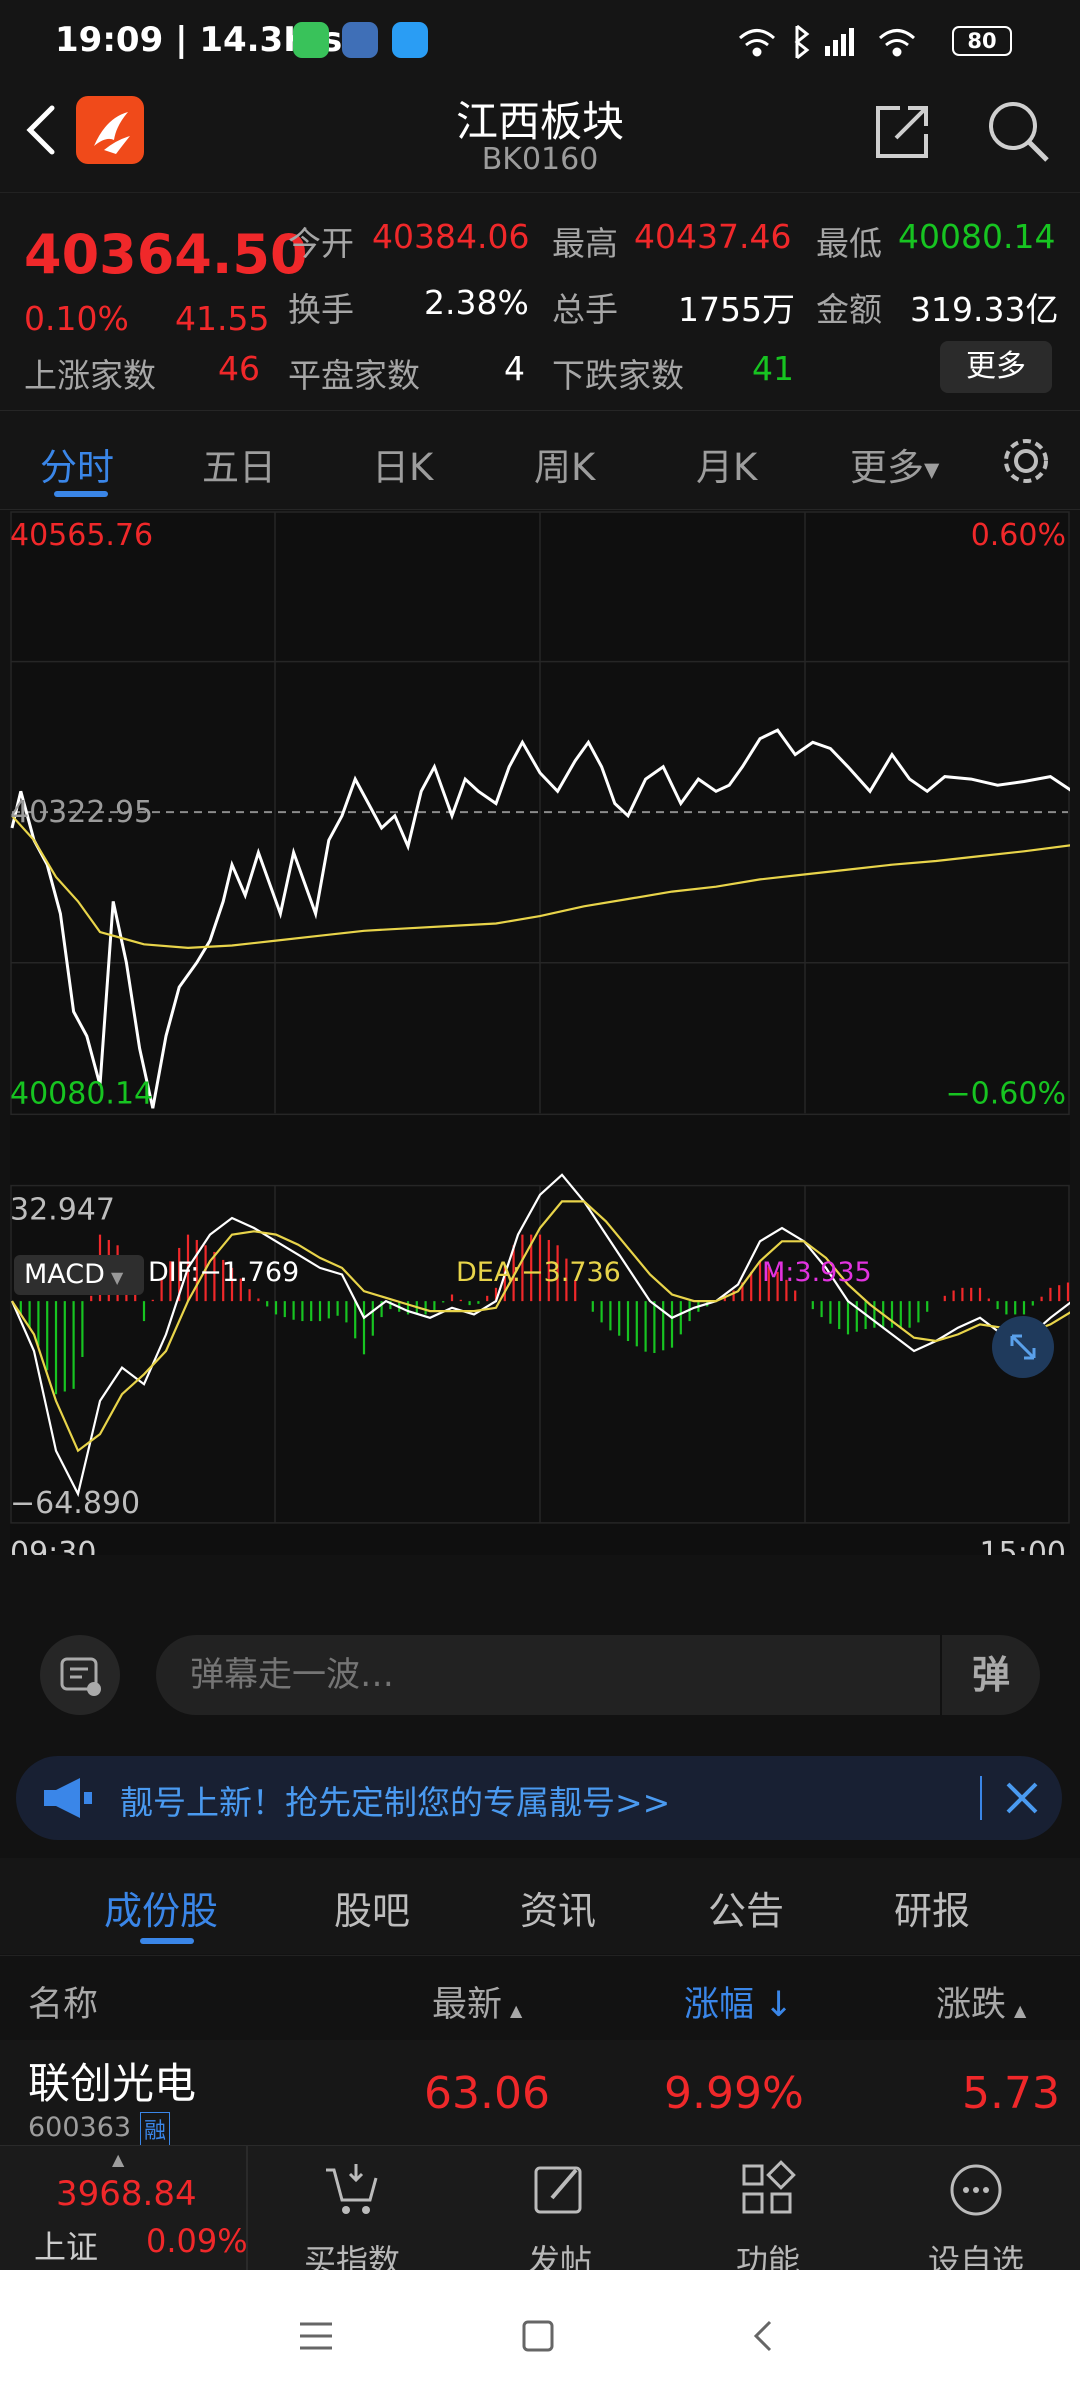 Image resolution: width=1080 pixels, height=2400 pixels. I want to click on tab-more-label: 更多, so click(887, 467).